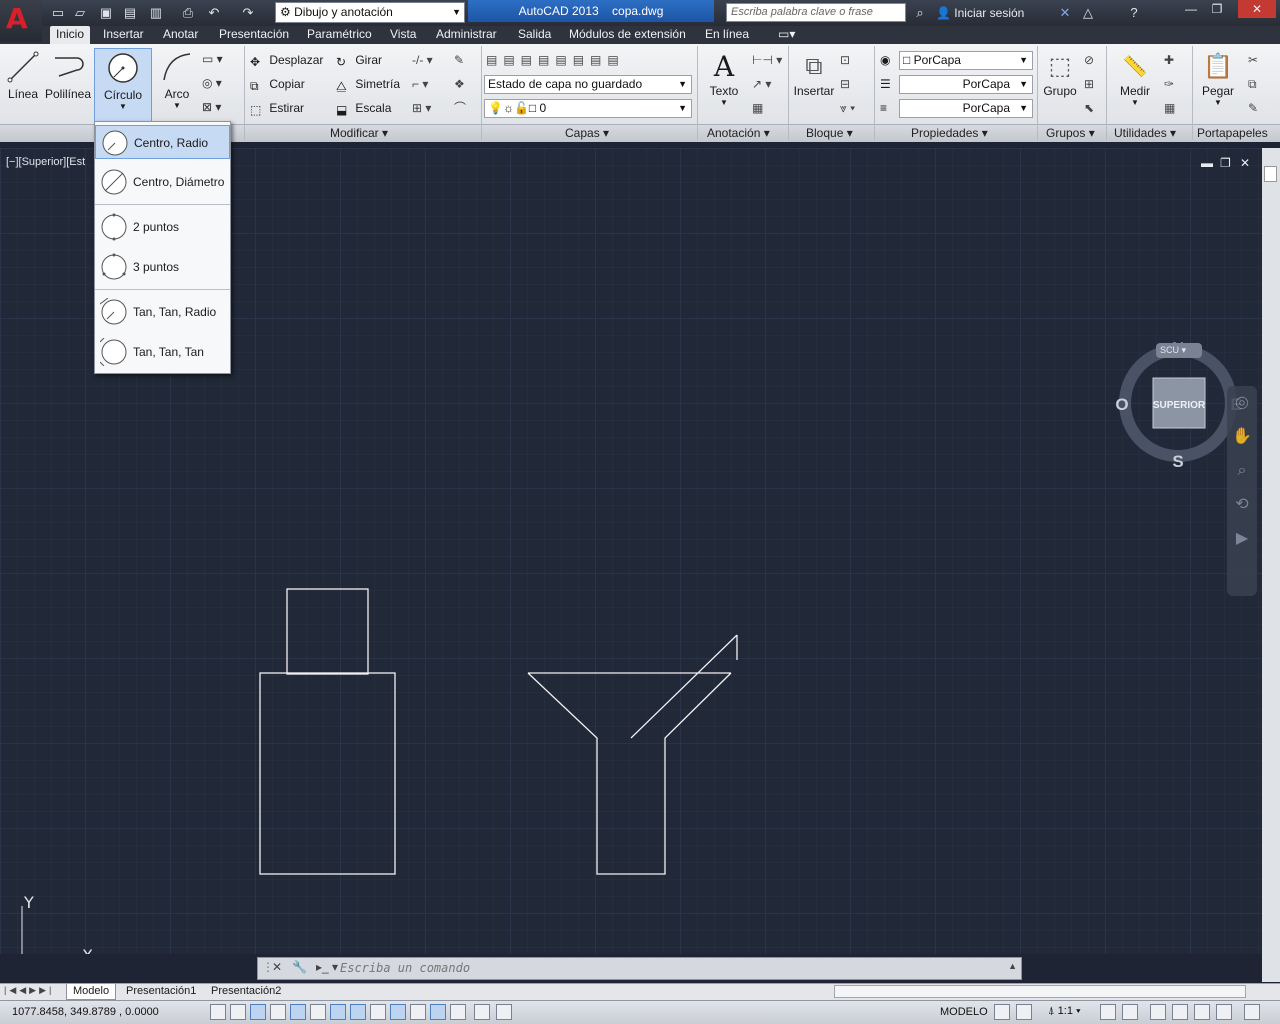 The height and width of the screenshot is (1024, 1280). I want to click on viewport-close-icon: ✕, so click(1245, 163).